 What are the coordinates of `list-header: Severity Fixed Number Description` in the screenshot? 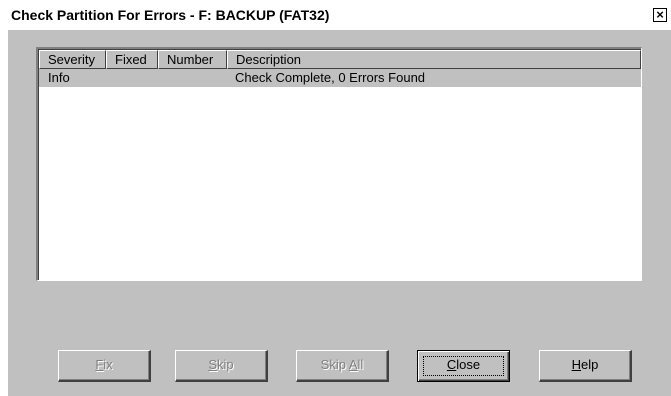 It's located at (340, 59).